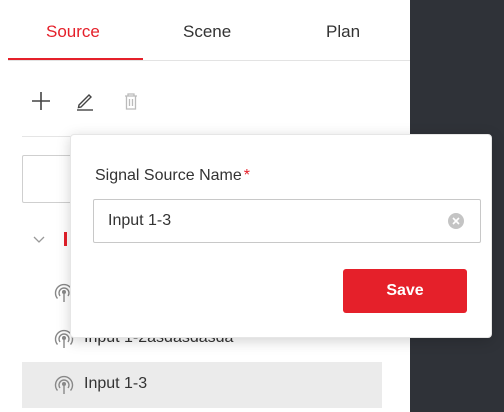 The height and width of the screenshot is (412, 504). Describe the element at coordinates (85, 101) in the screenshot. I see `edit-icon` at that location.